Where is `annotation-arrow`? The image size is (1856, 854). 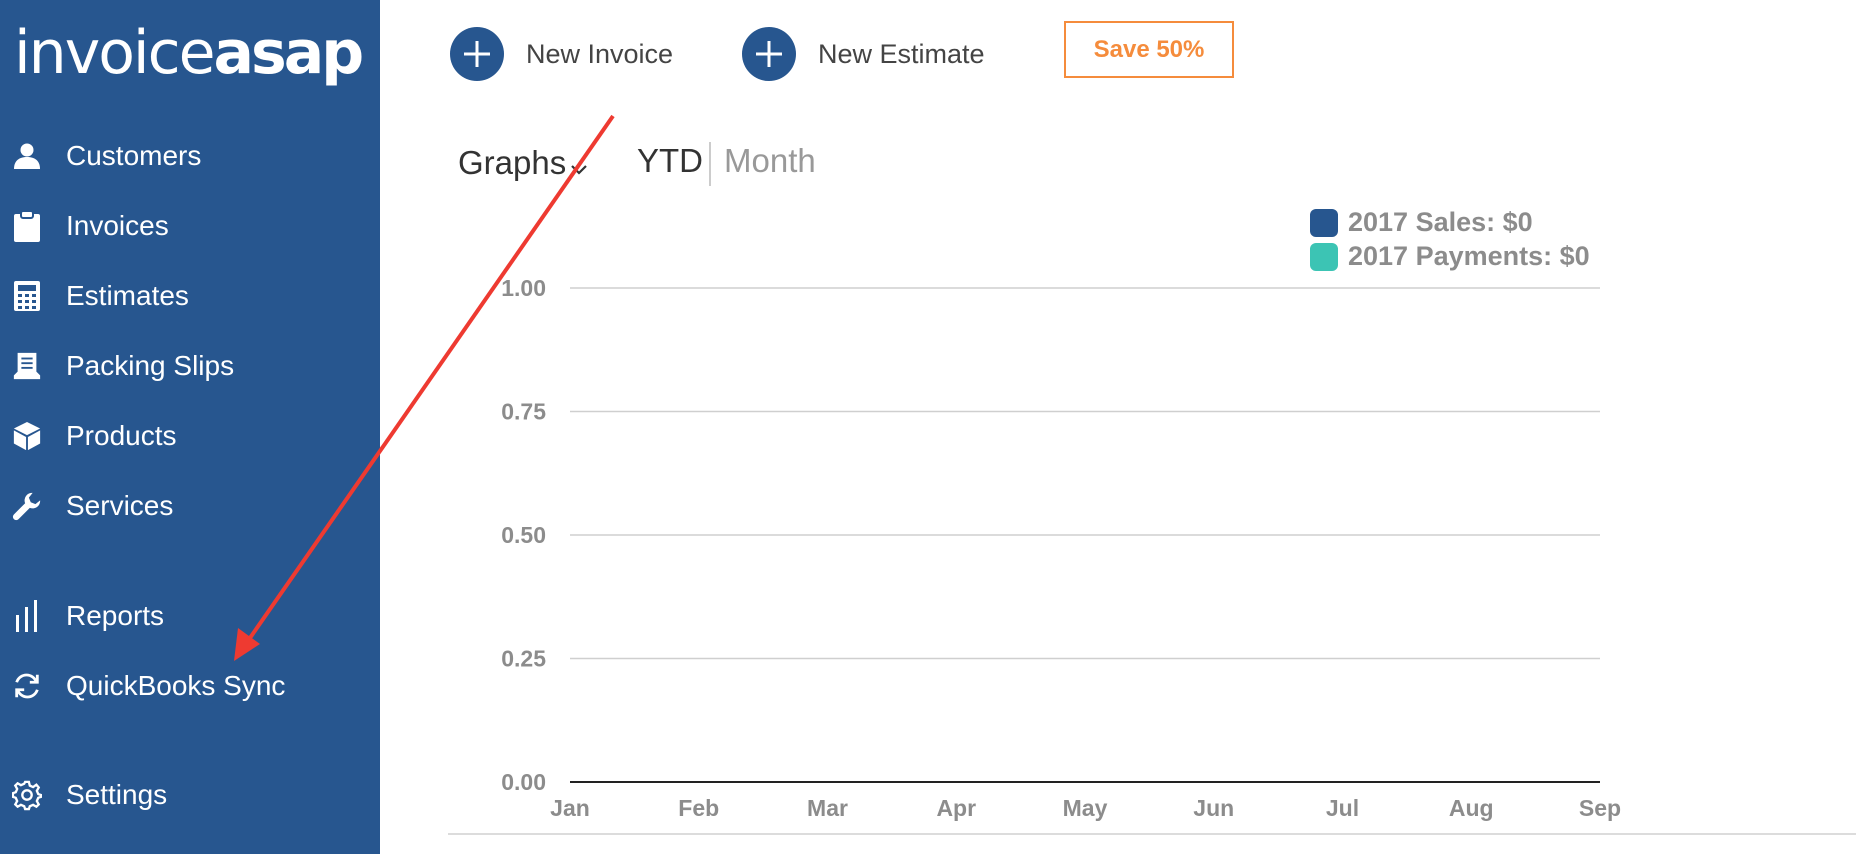
annotation-arrow is located at coordinates (424, 387).